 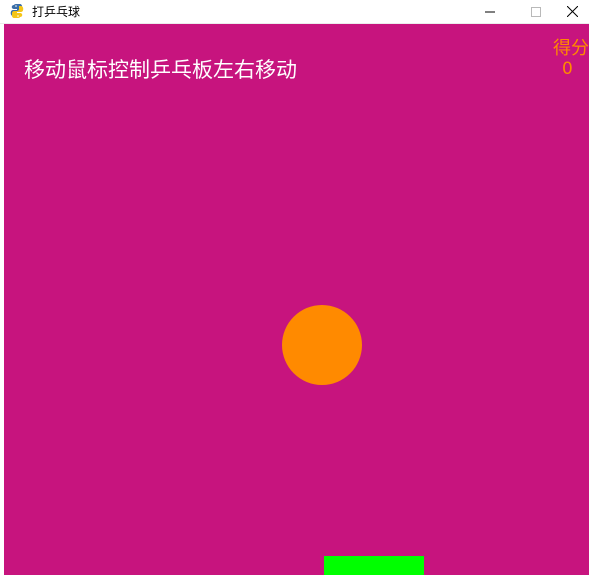 I want to click on maximize-icon, so click(x=536, y=11).